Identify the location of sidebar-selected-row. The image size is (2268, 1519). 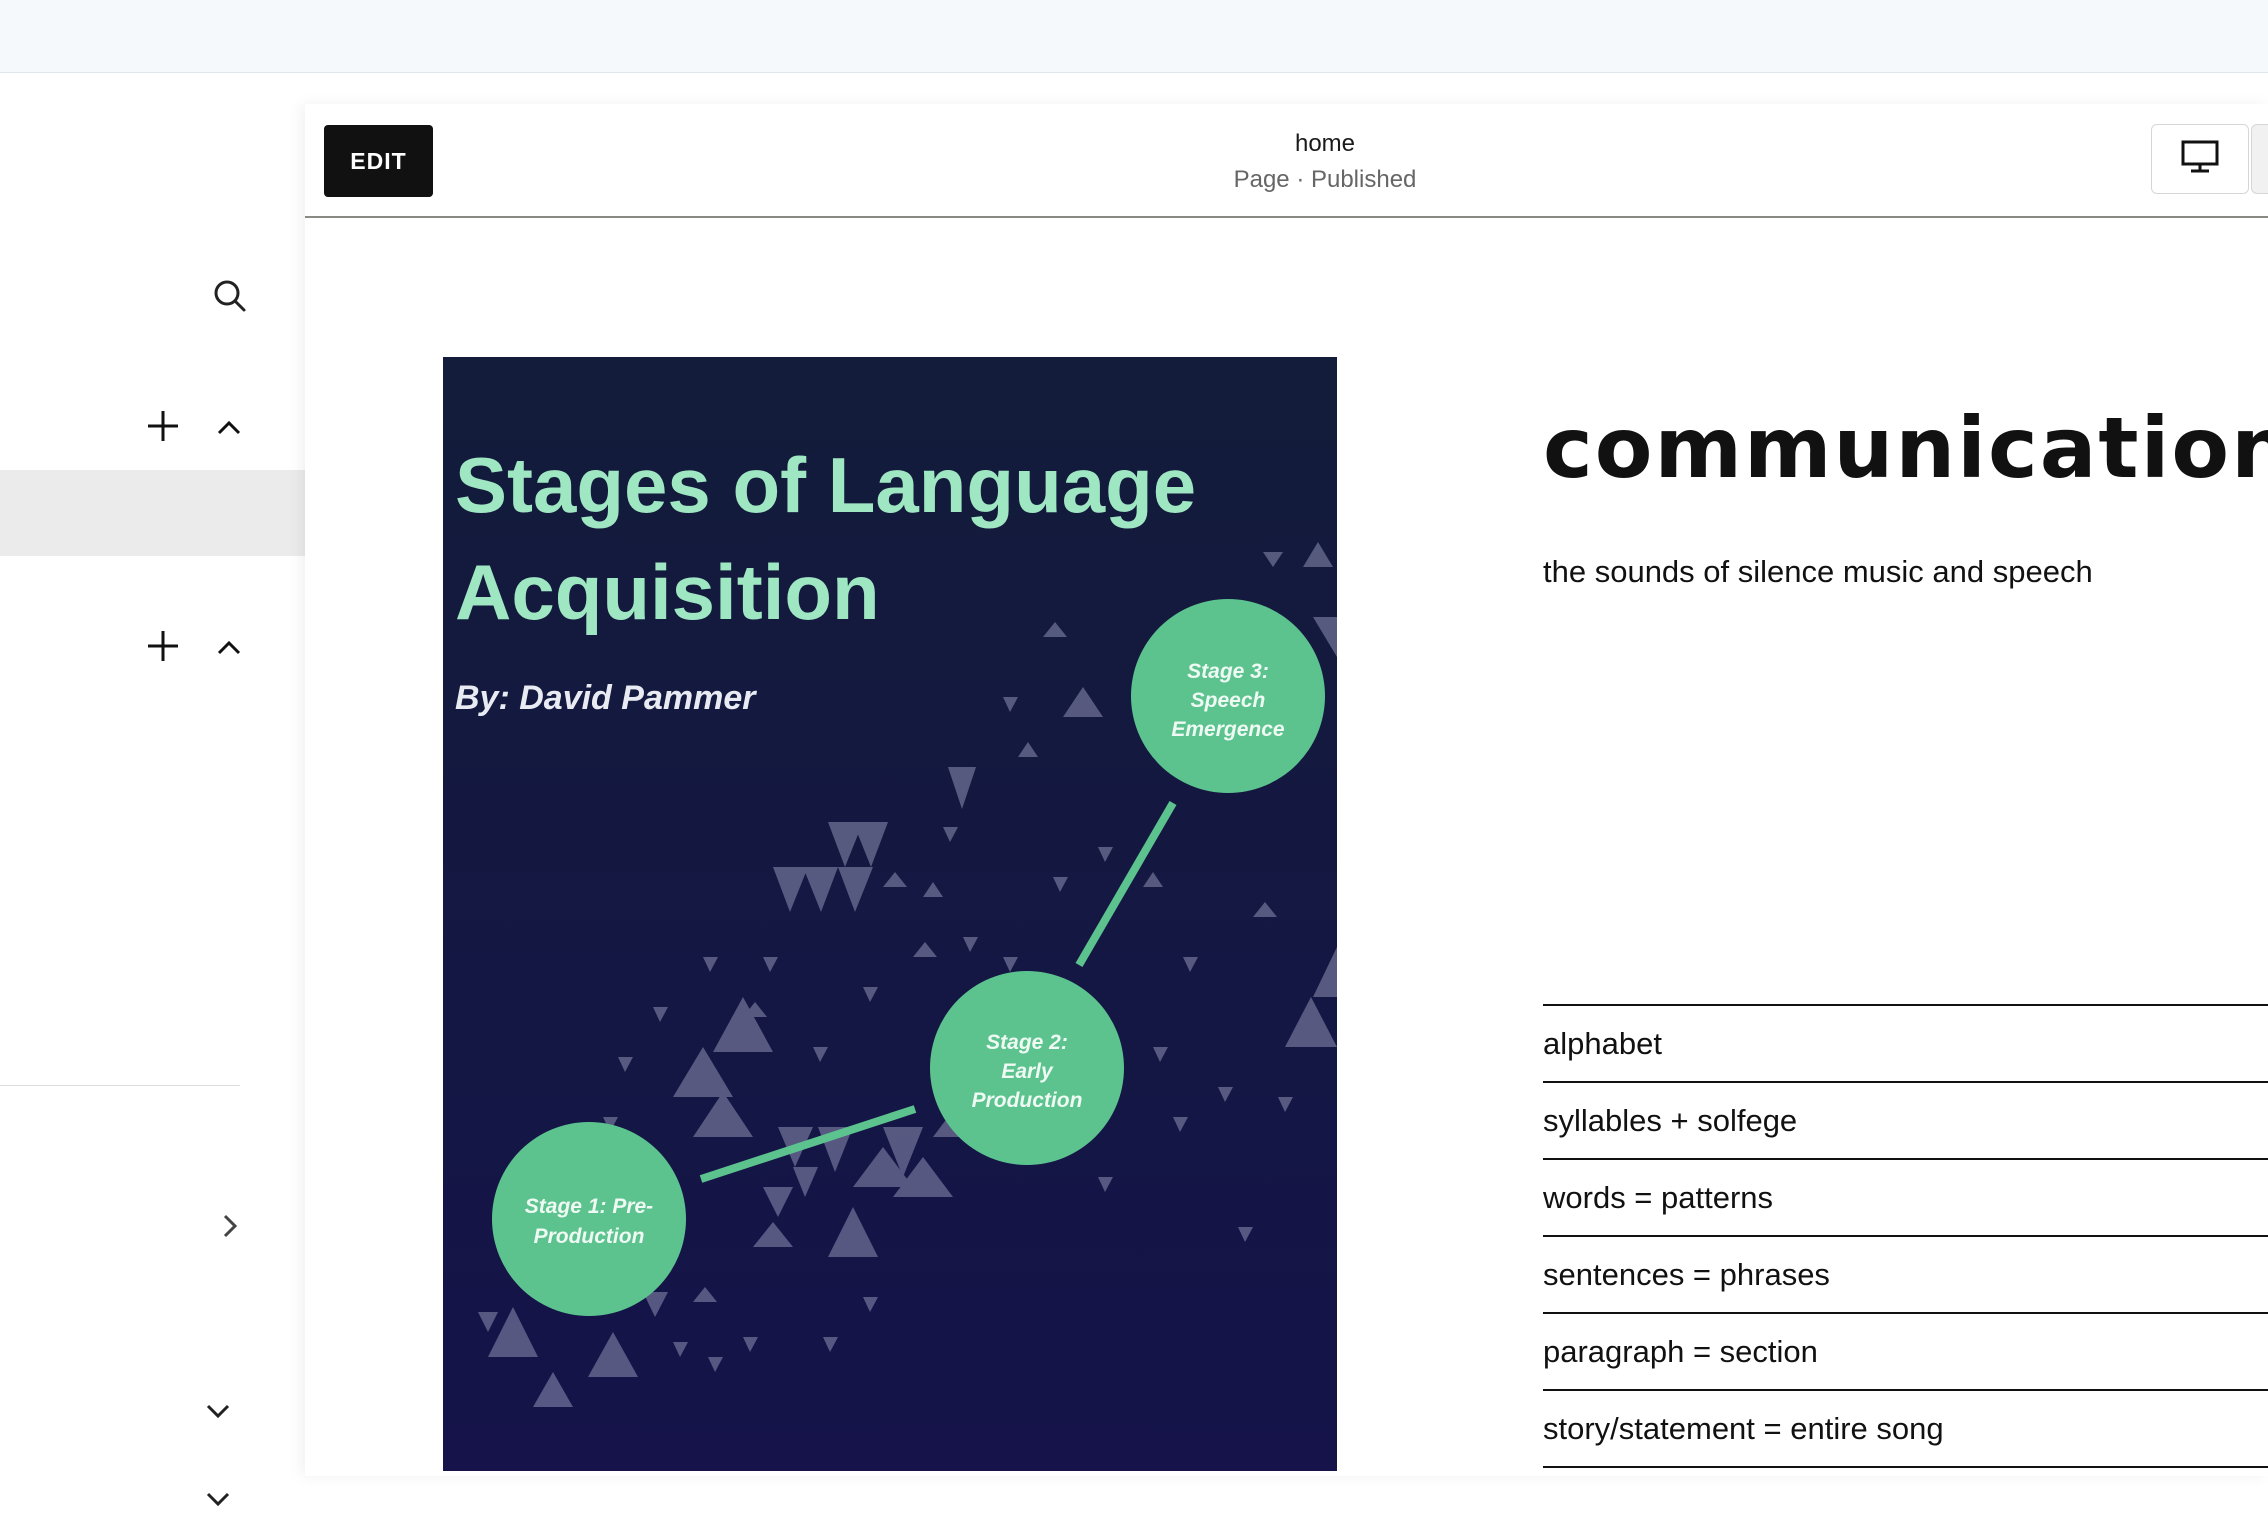
(152, 513).